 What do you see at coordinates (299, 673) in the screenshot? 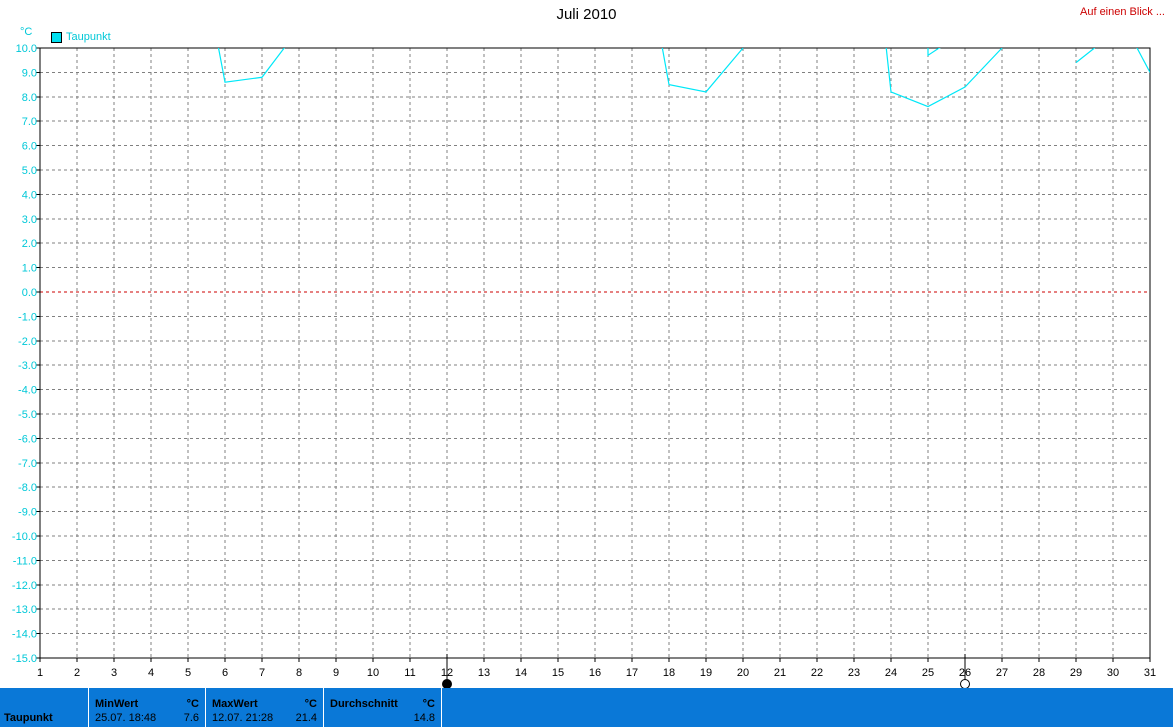
I see `x-tick-label: 8` at bounding box center [299, 673].